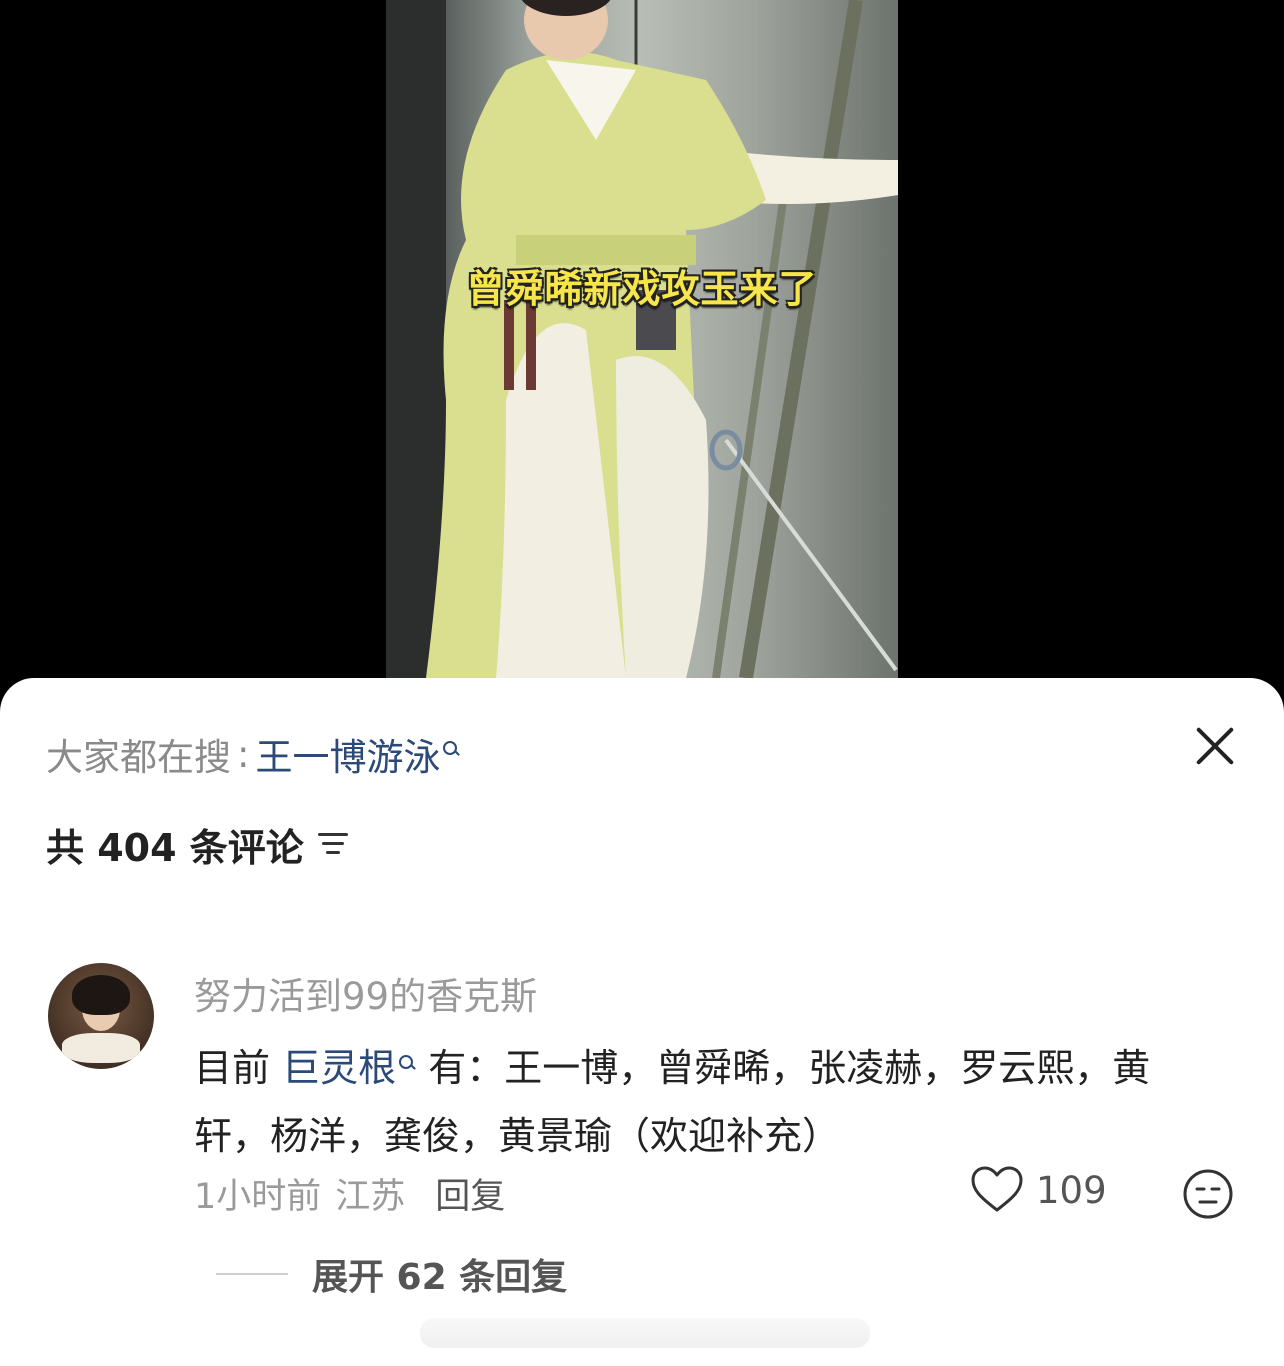 The image size is (1284, 1366). Describe the element at coordinates (365, 993) in the screenshot. I see `comment-username: 努力活到99的香克斯` at that location.